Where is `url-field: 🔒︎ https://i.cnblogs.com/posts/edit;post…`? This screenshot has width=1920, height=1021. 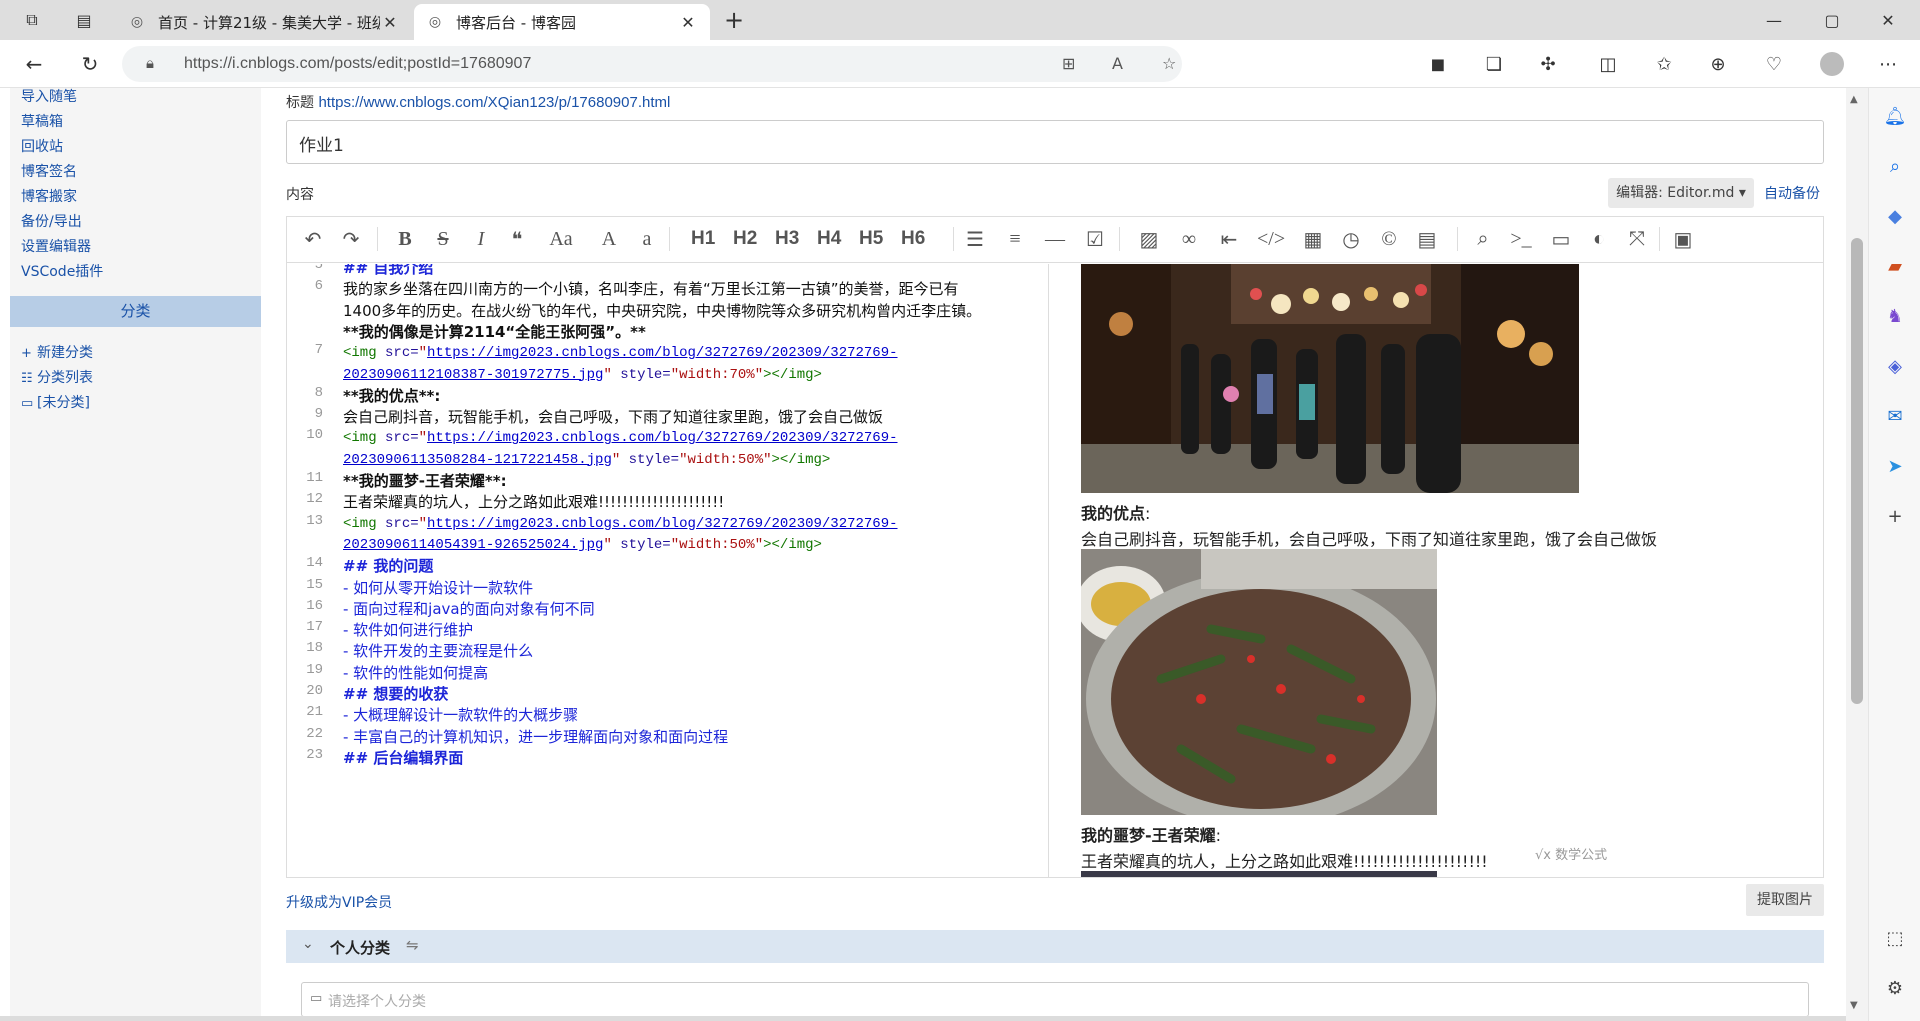
url-field: 🔒︎ https://i.cnblogs.com/posts/edit;post… is located at coordinates (652, 64).